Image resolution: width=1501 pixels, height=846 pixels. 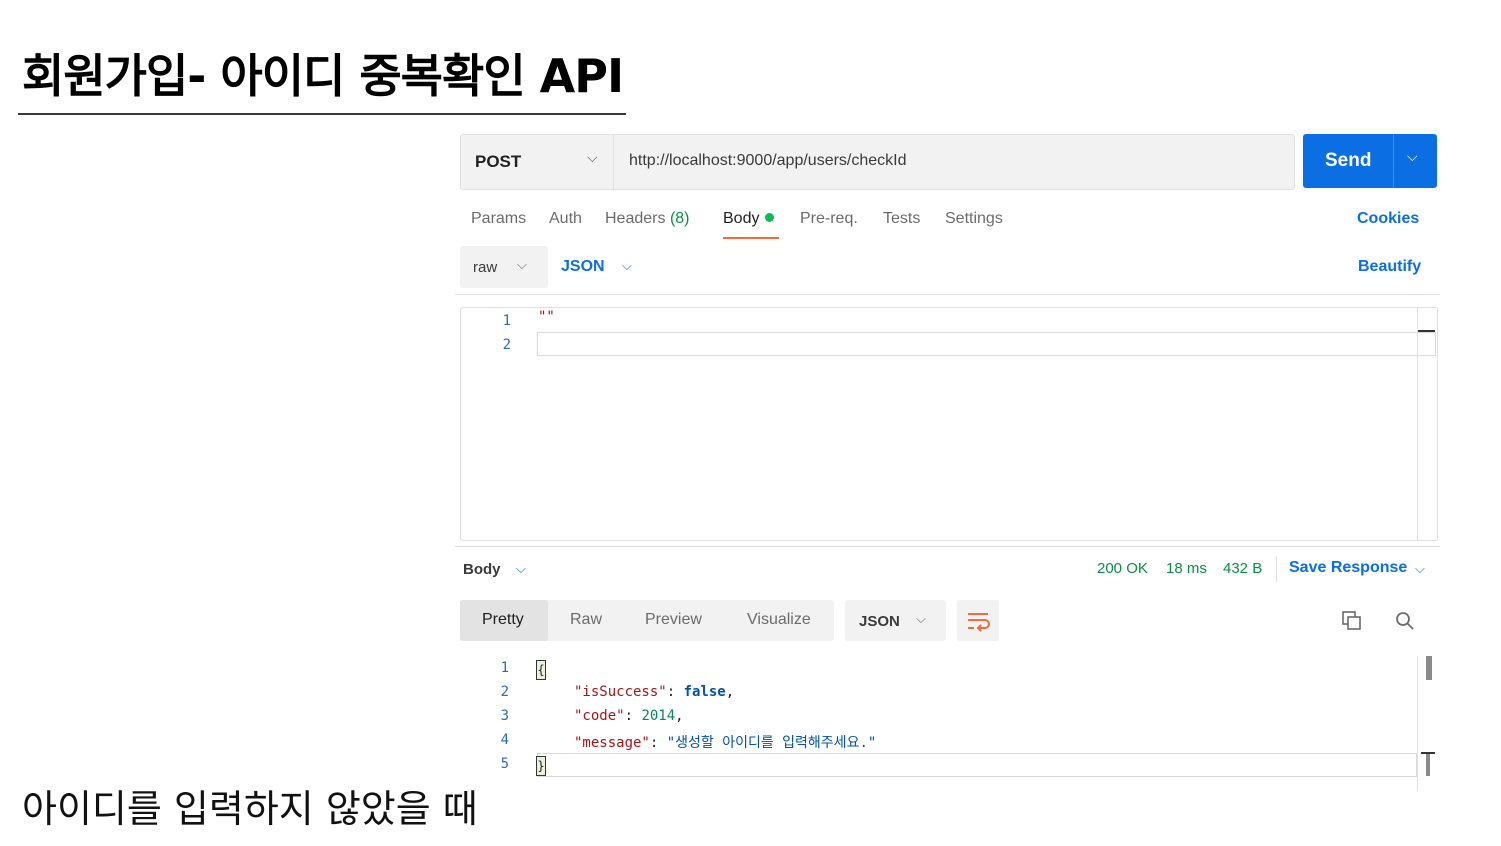 I want to click on body-format-select: JSON, so click(x=583, y=267).